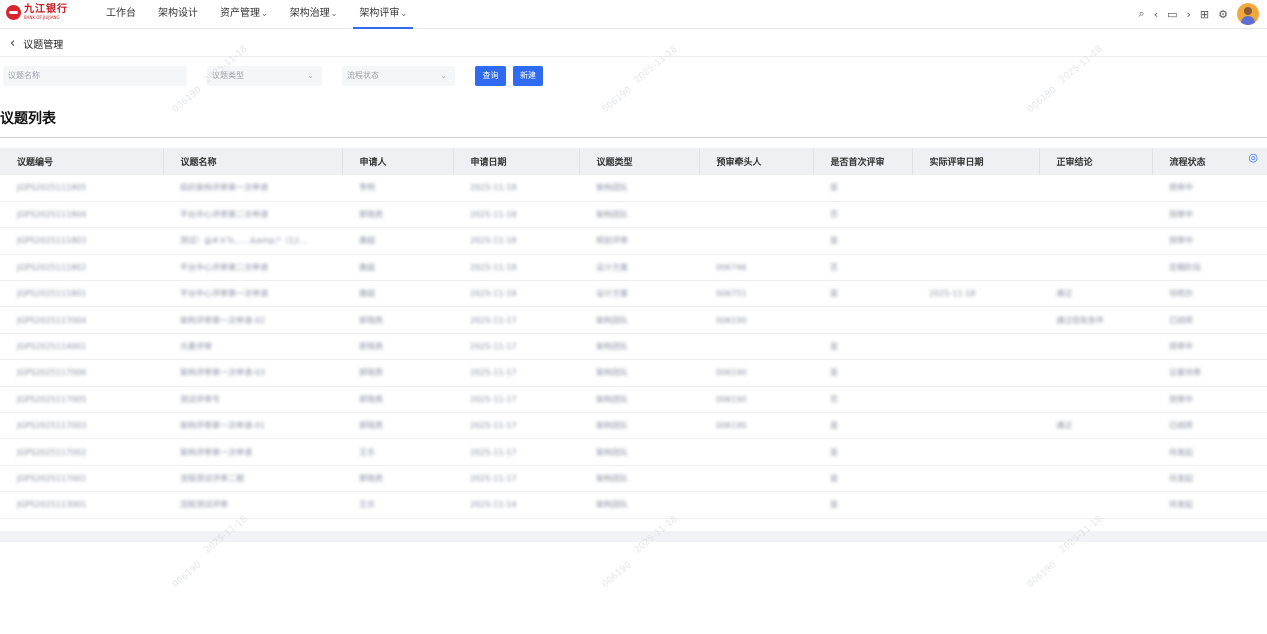  I want to click on nav-item: 资产管理⌄, so click(244, 14).